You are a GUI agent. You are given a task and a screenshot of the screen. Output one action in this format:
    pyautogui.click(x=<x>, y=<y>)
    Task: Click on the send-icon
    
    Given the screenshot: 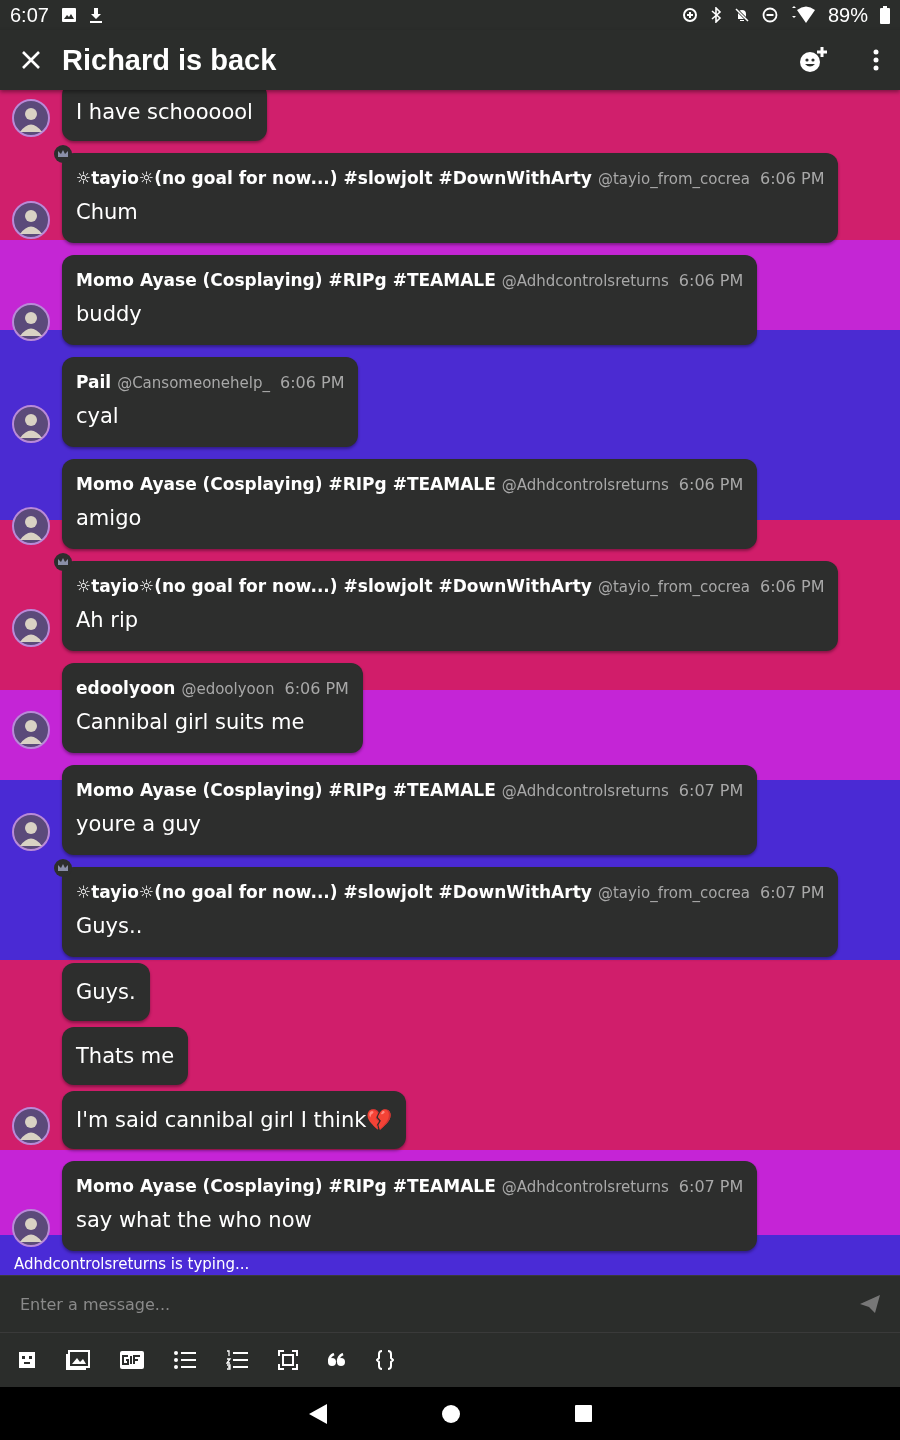 What is the action you would take?
    pyautogui.click(x=870, y=1304)
    